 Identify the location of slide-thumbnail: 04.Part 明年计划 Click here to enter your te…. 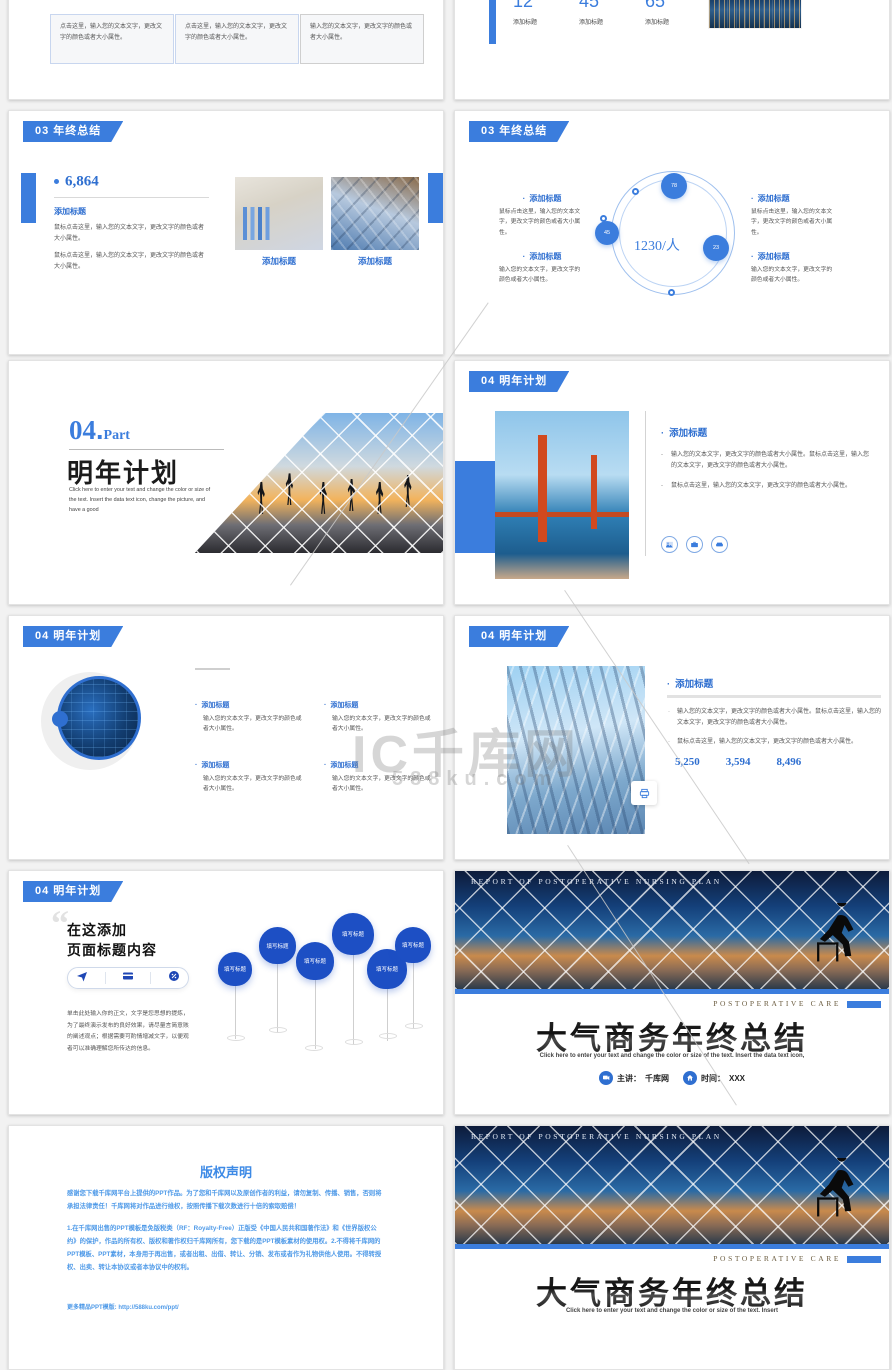
(226, 482).